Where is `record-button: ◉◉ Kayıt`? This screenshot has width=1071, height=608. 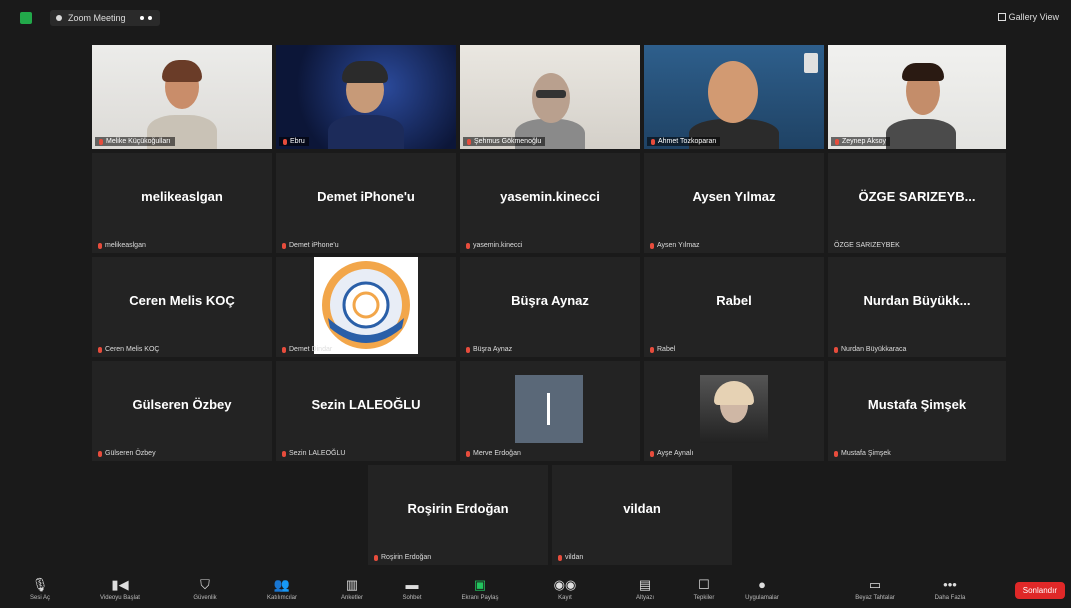 record-button: ◉◉ Kayıt is located at coordinates (565, 589).